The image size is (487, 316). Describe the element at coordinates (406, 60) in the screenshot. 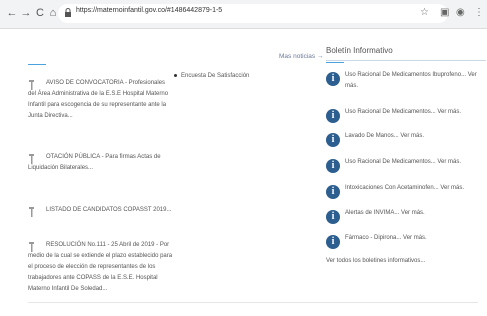

I see `sidebar-divider` at that location.